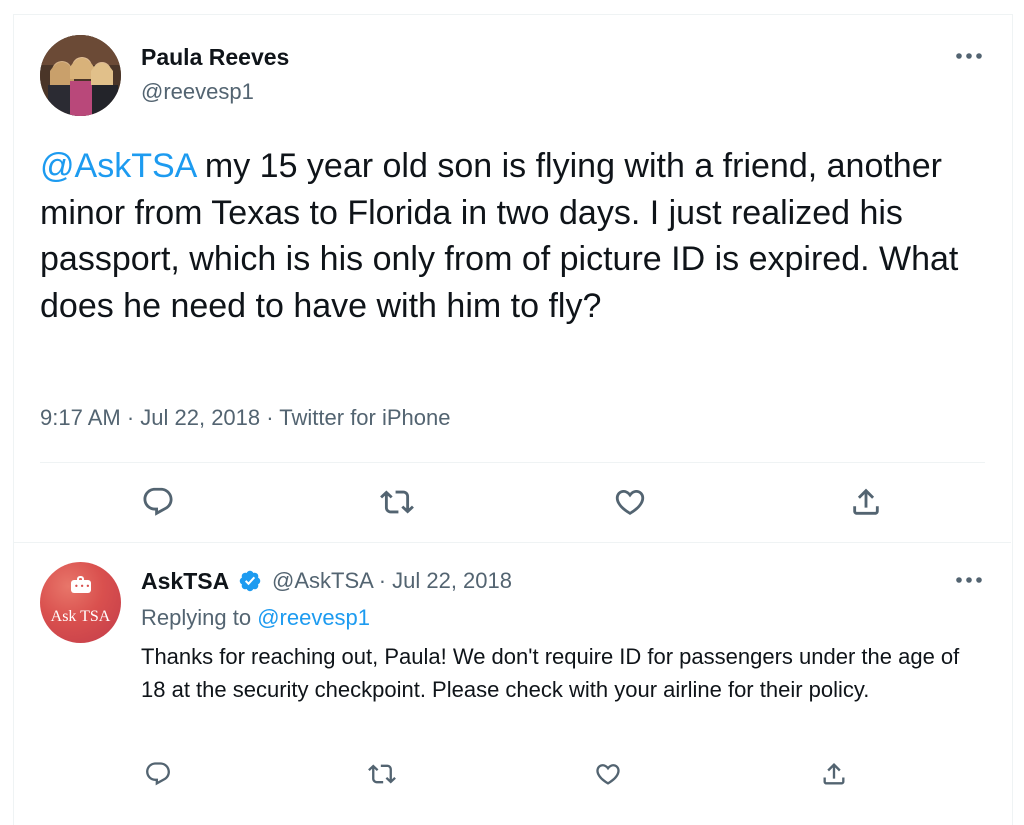  I want to click on verified-badge-icon, so click(250, 581).